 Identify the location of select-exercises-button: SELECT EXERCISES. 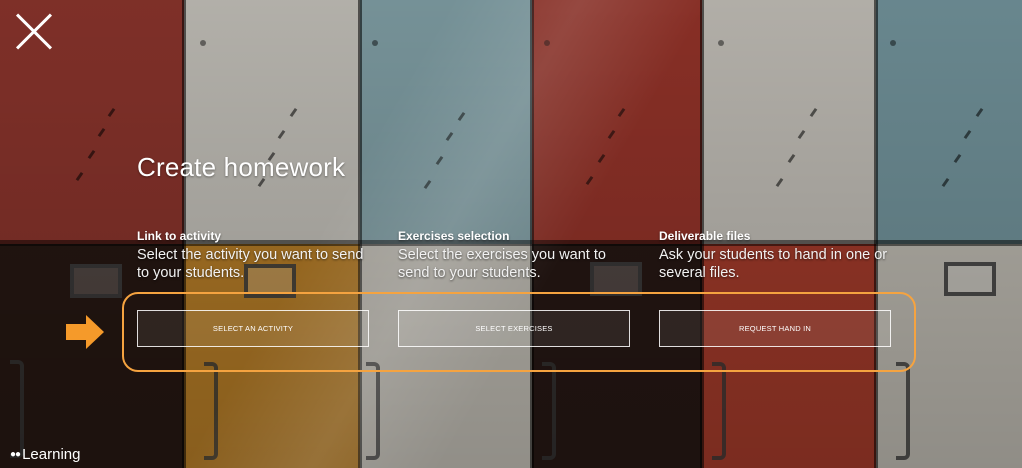
(514, 328).